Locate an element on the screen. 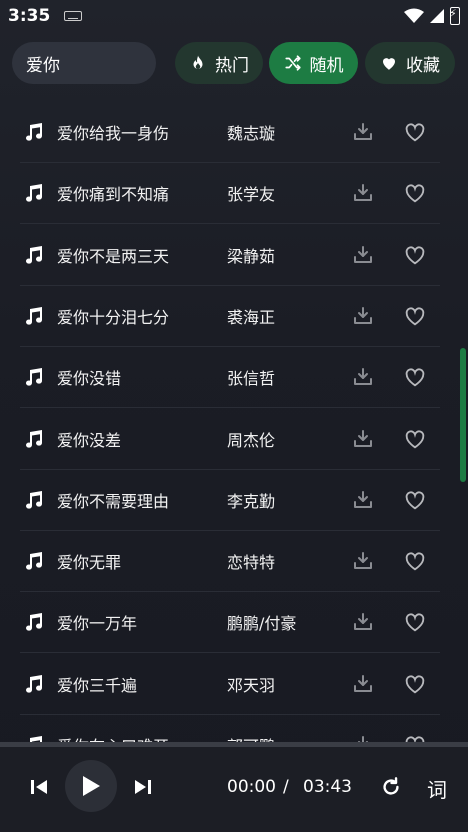 This screenshot has height=832, width=468. song-artist: 周杰伦 is located at coordinates (251, 440).